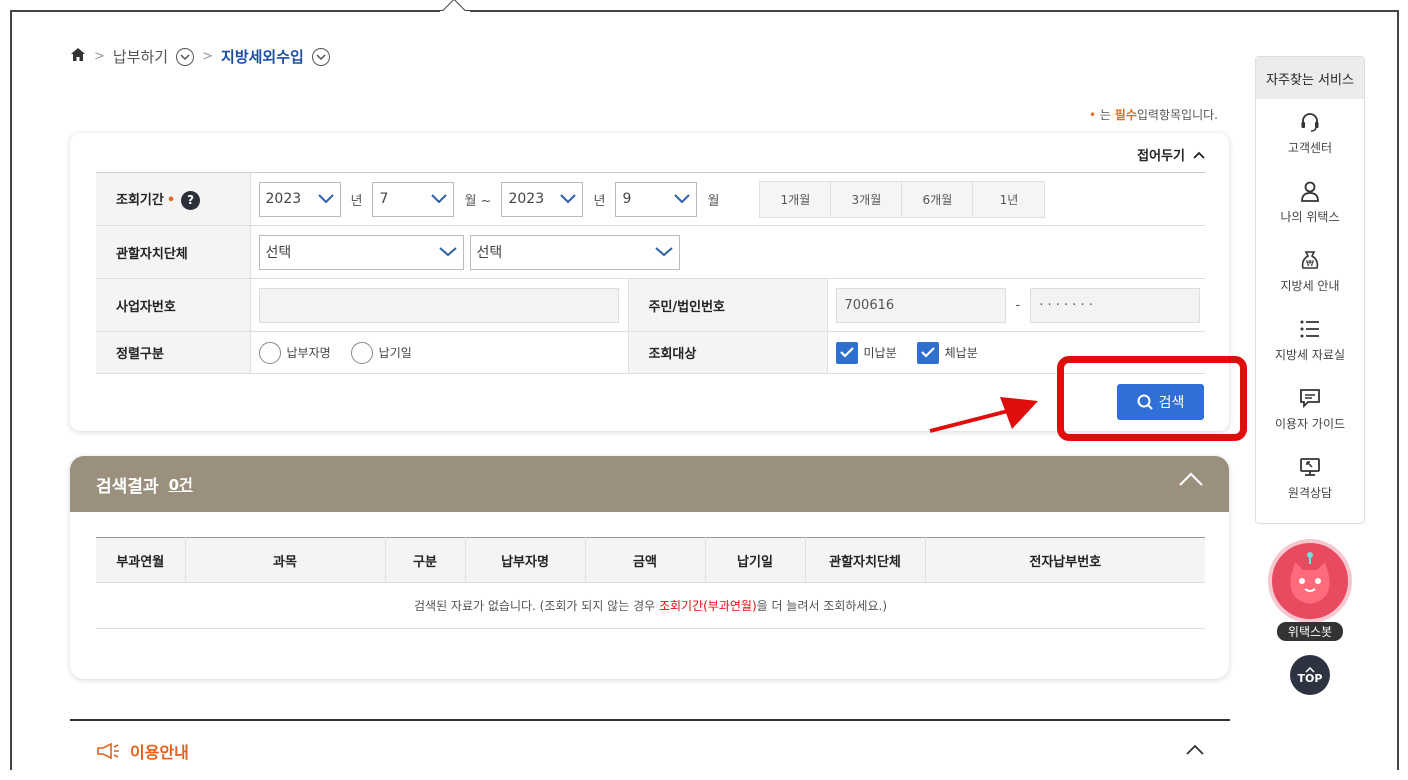 Image resolution: width=1408 pixels, height=780 pixels. Describe the element at coordinates (574, 252) in the screenshot. I see `authority-select-2: 선택` at that location.